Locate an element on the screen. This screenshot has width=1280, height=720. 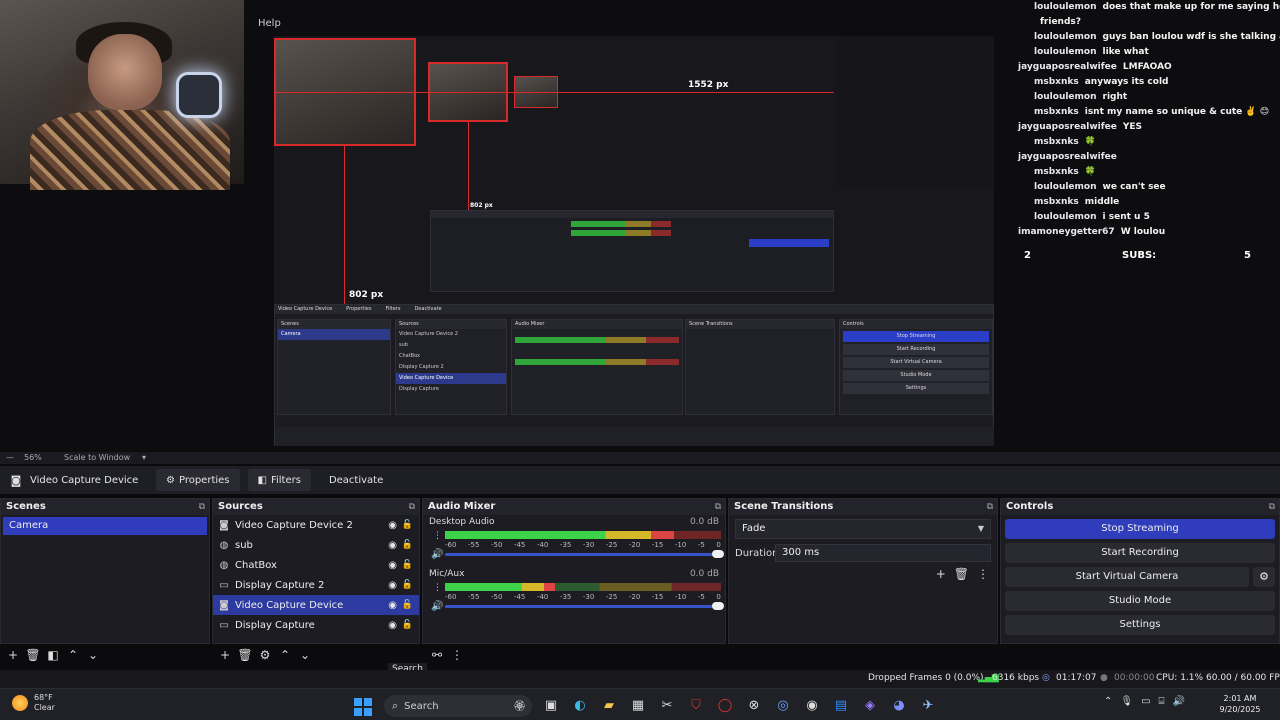
windows-start-icon is located at coordinates (363, 706).